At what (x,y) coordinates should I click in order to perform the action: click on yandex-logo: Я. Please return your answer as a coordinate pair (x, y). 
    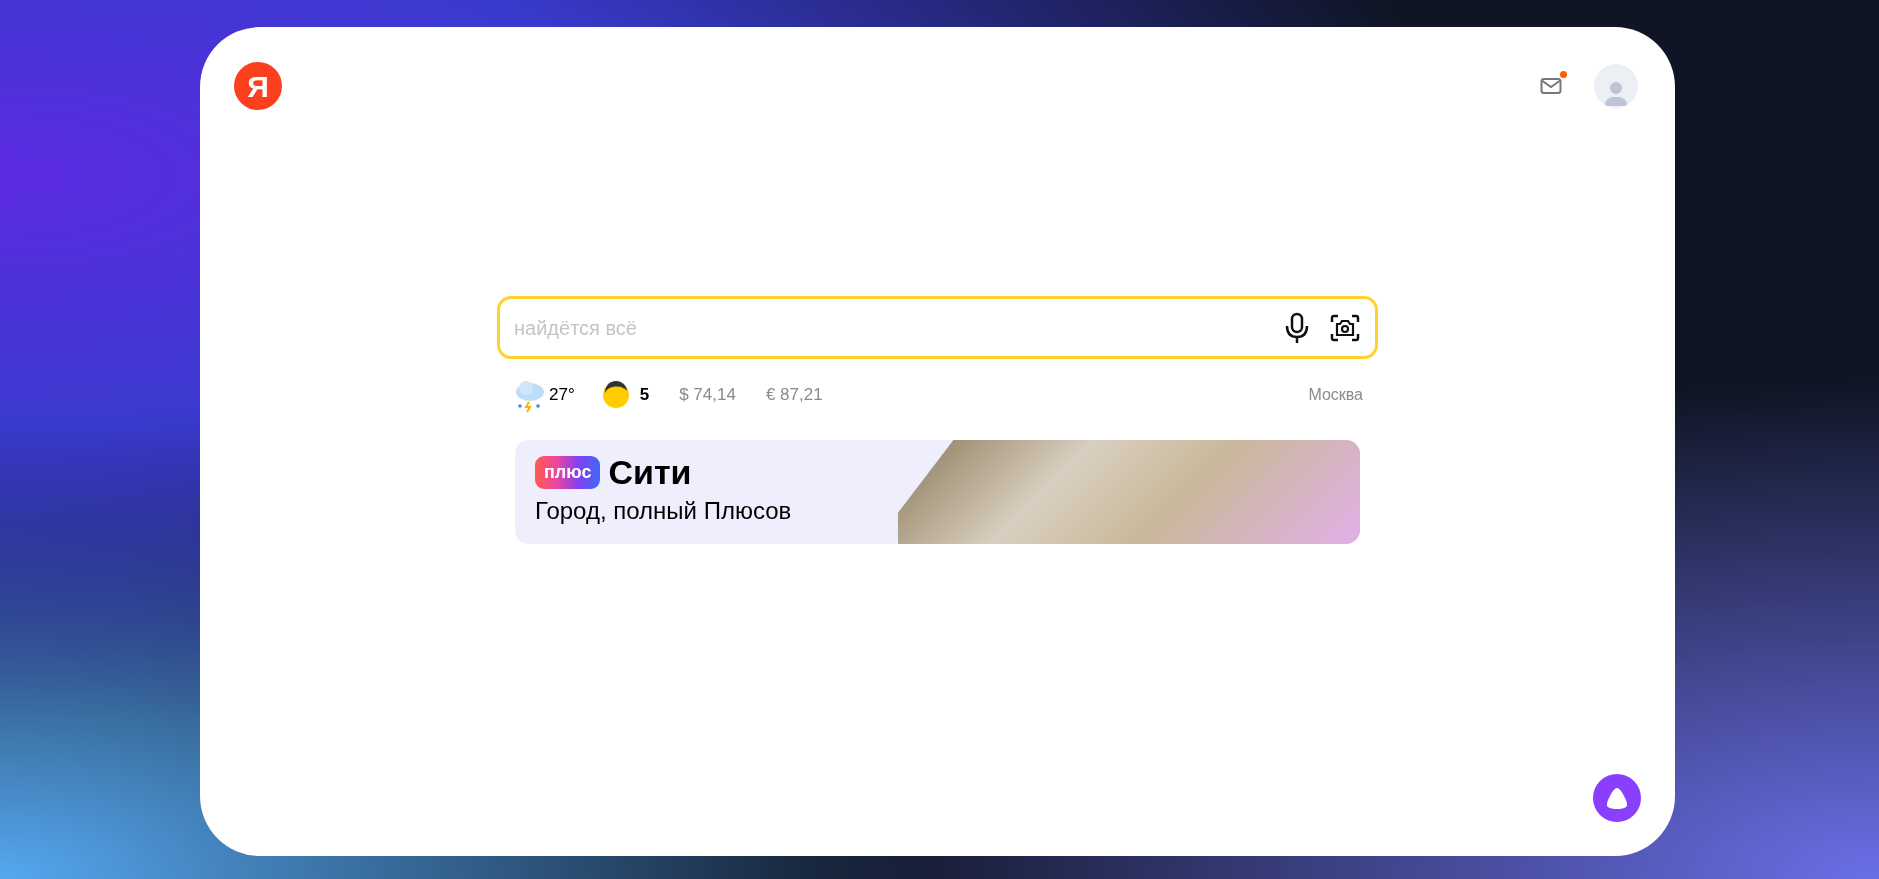
    Looking at the image, I should click on (258, 86).